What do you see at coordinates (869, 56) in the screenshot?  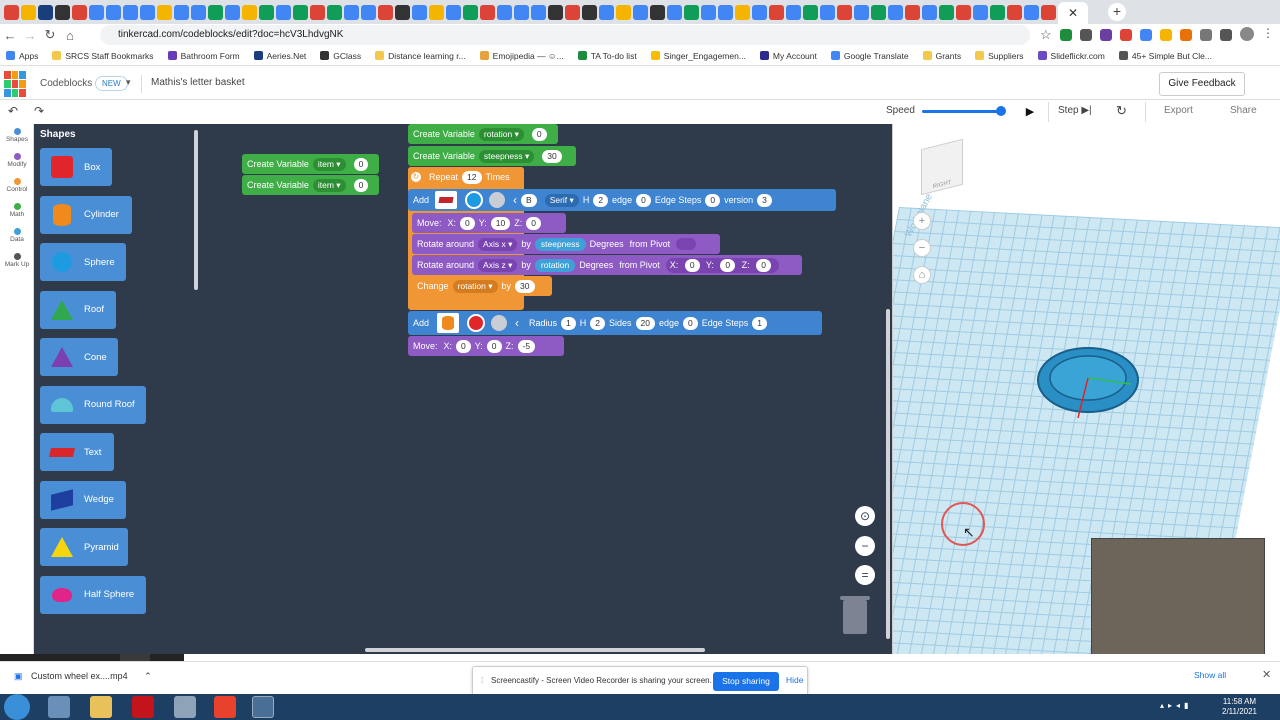 I see `bookmark-item: Google Translate` at bounding box center [869, 56].